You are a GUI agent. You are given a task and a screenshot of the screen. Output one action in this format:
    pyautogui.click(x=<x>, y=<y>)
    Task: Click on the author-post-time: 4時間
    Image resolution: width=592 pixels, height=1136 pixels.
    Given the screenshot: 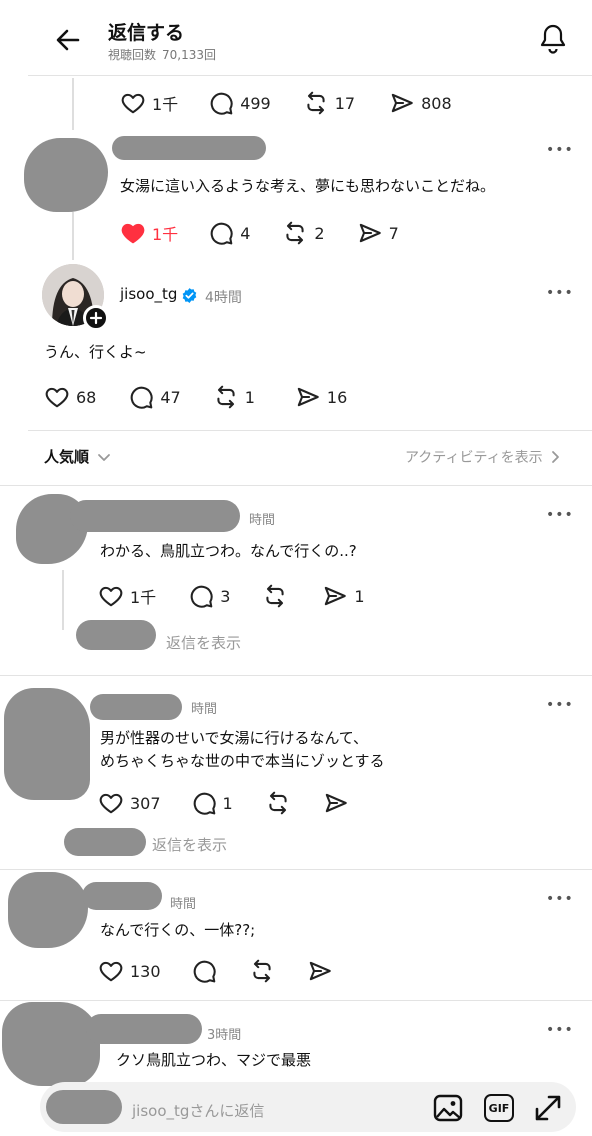 What is the action you would take?
    pyautogui.click(x=223, y=298)
    